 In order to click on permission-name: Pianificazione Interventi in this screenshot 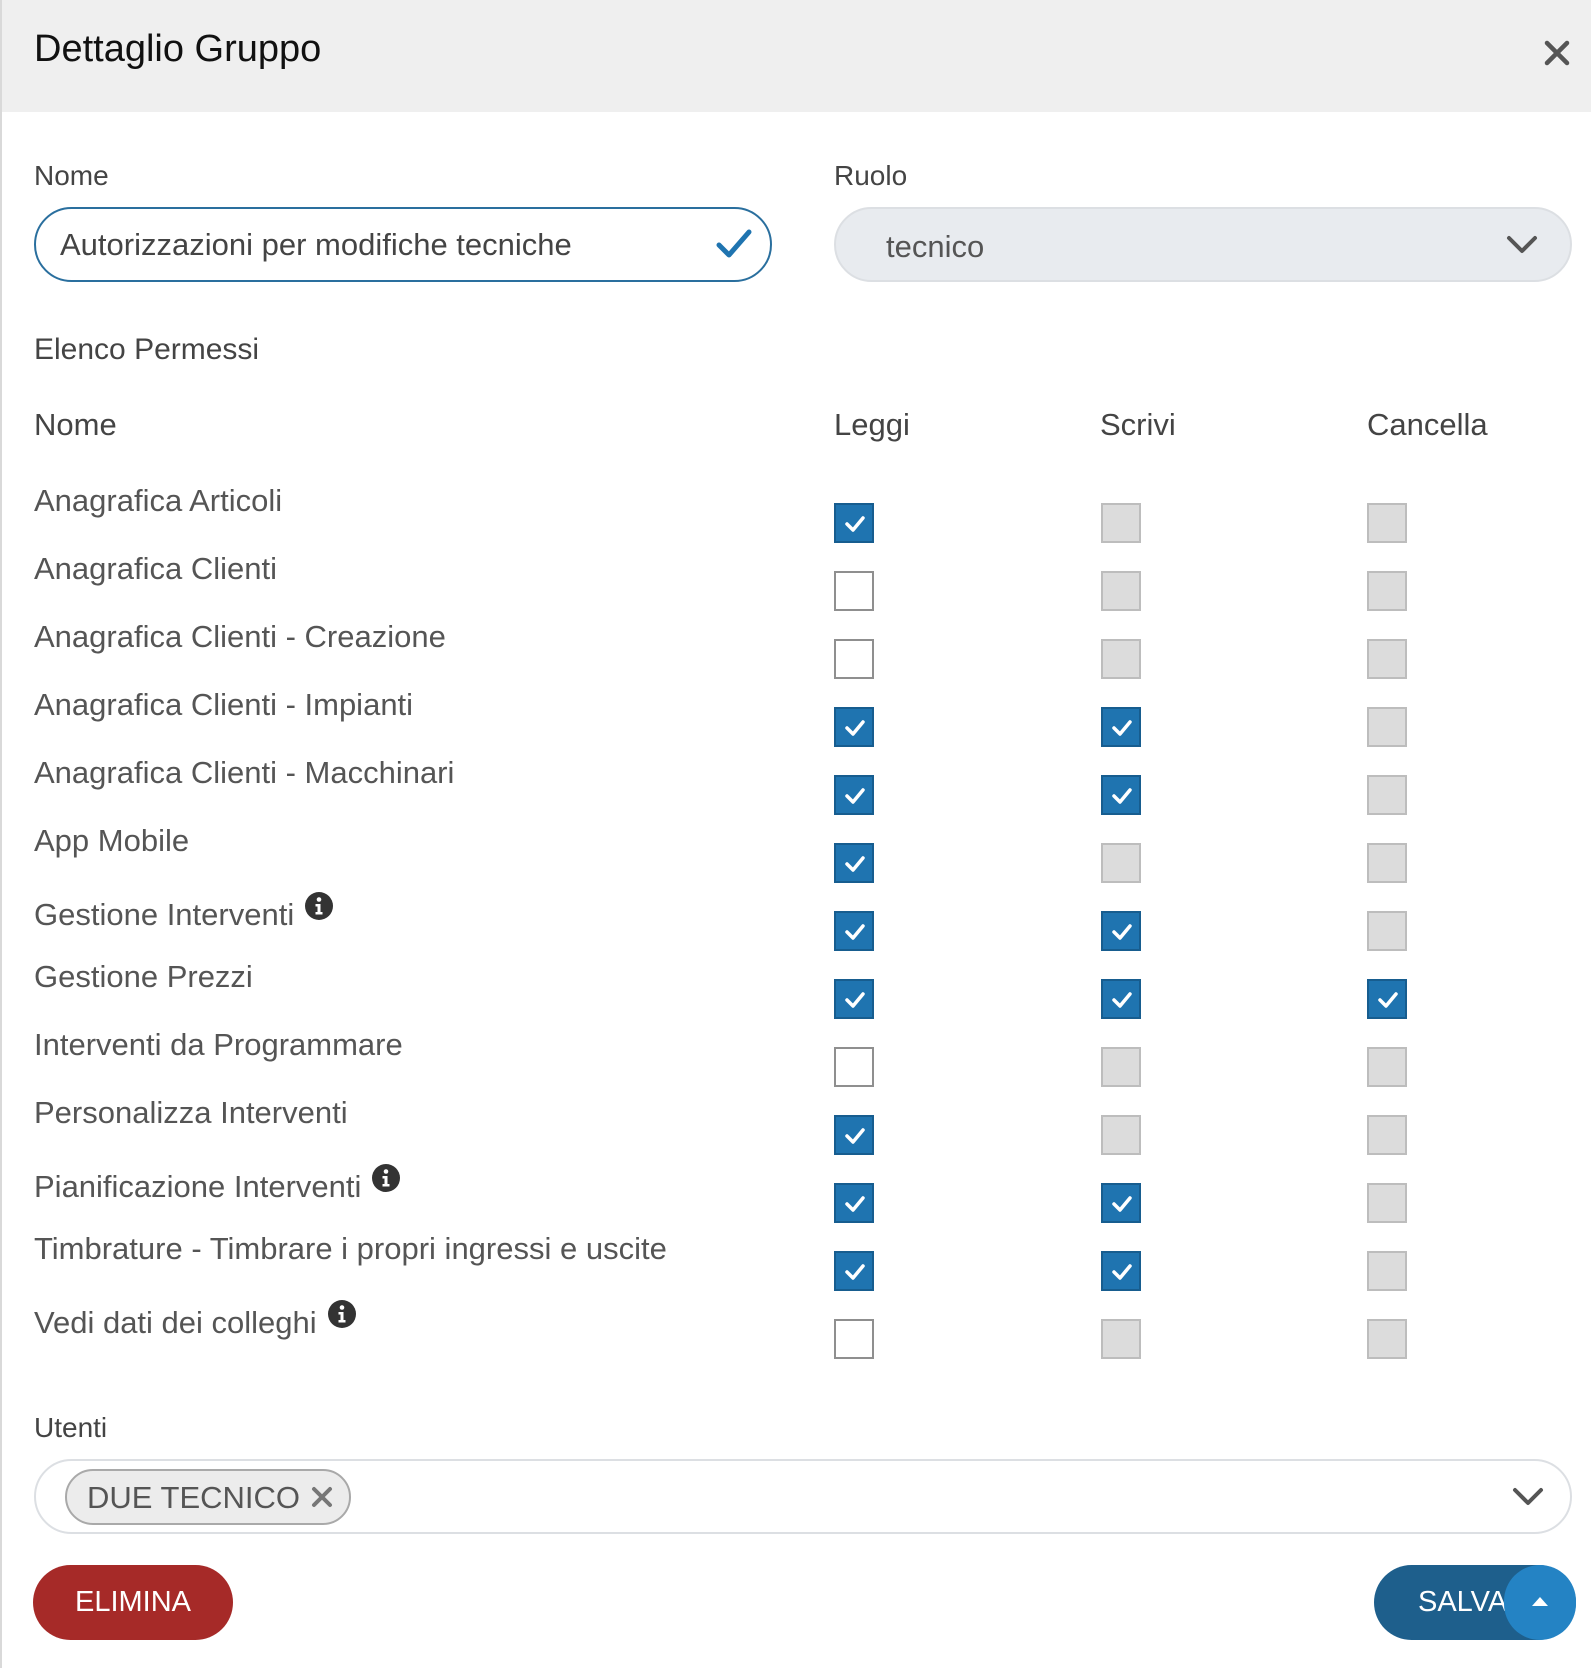, I will do `click(217, 1184)`.